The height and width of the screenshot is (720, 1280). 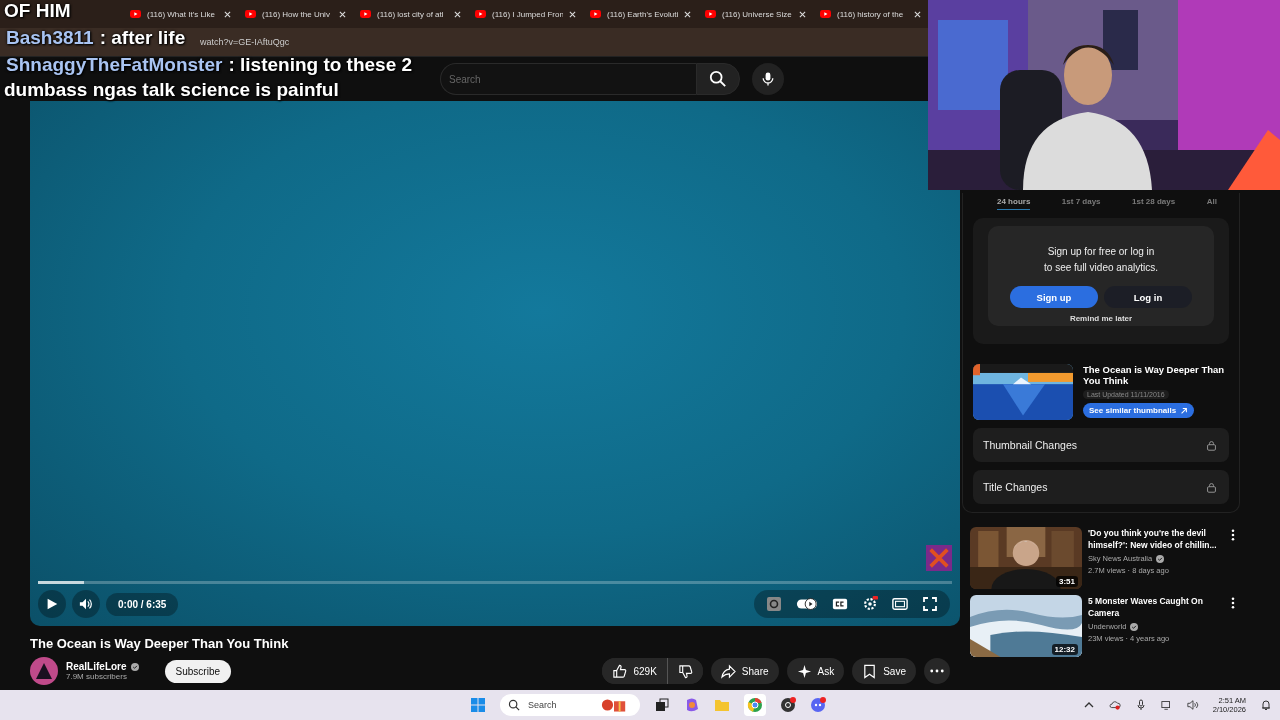 What do you see at coordinates (869, 14) in the screenshot?
I see `browser-tab: (116) history of the` at bounding box center [869, 14].